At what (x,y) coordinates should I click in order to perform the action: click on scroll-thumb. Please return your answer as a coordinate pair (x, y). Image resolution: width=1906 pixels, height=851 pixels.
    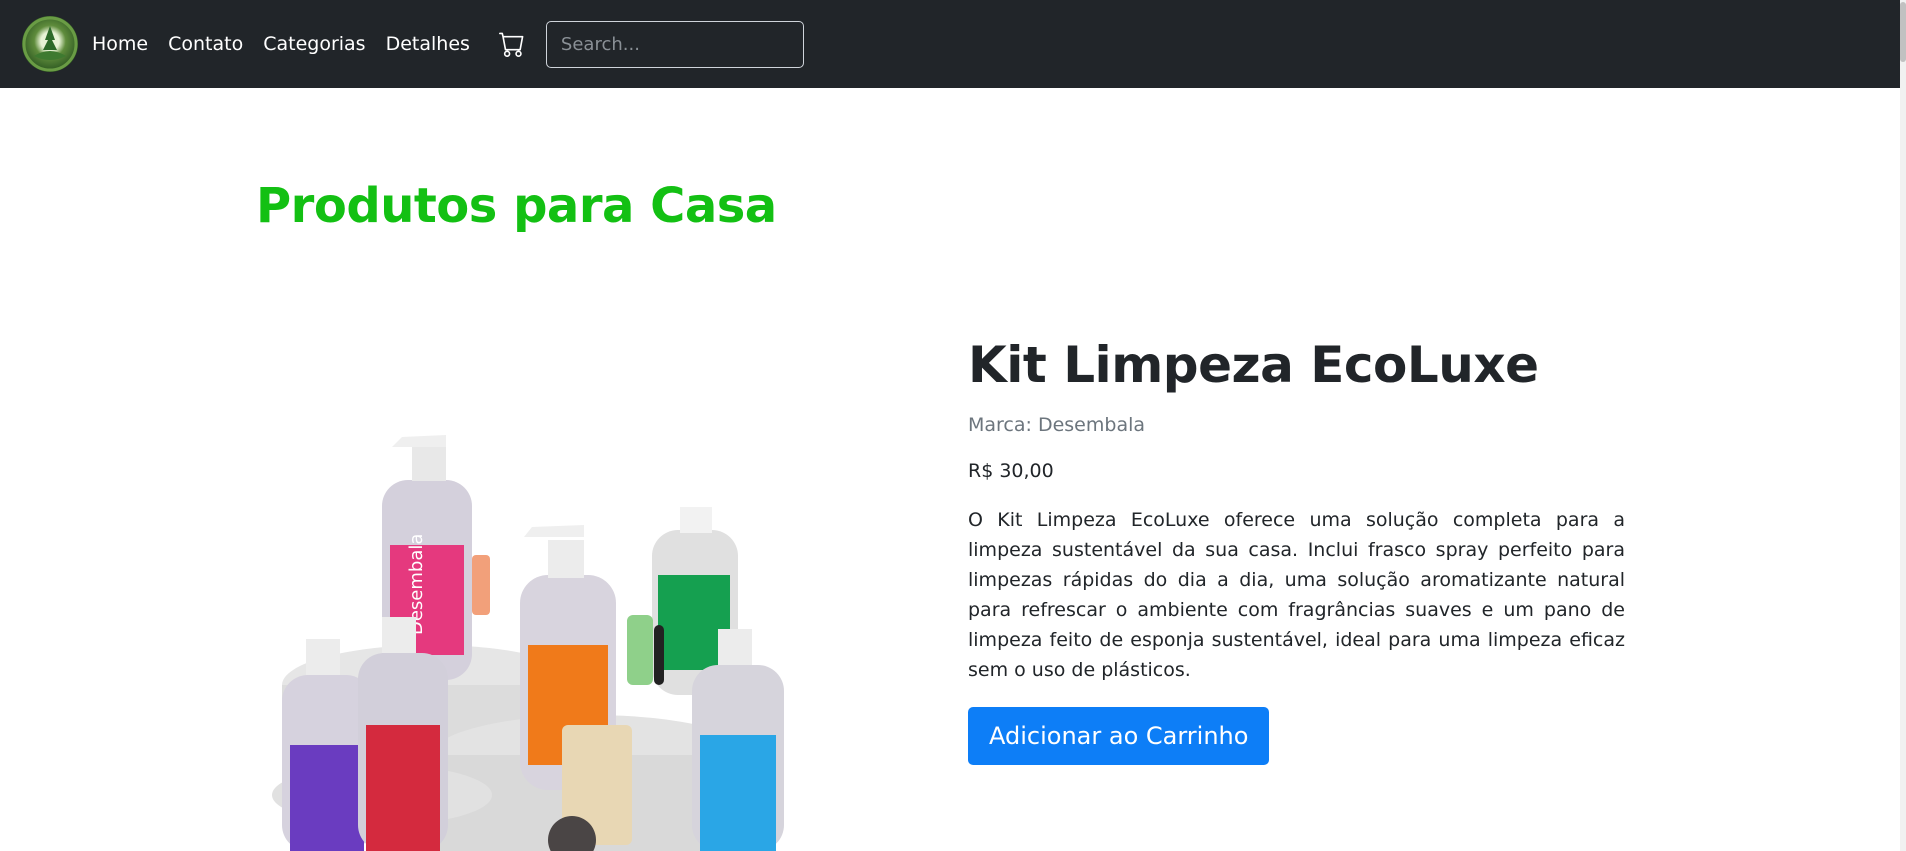
    Looking at the image, I should click on (1903, 32).